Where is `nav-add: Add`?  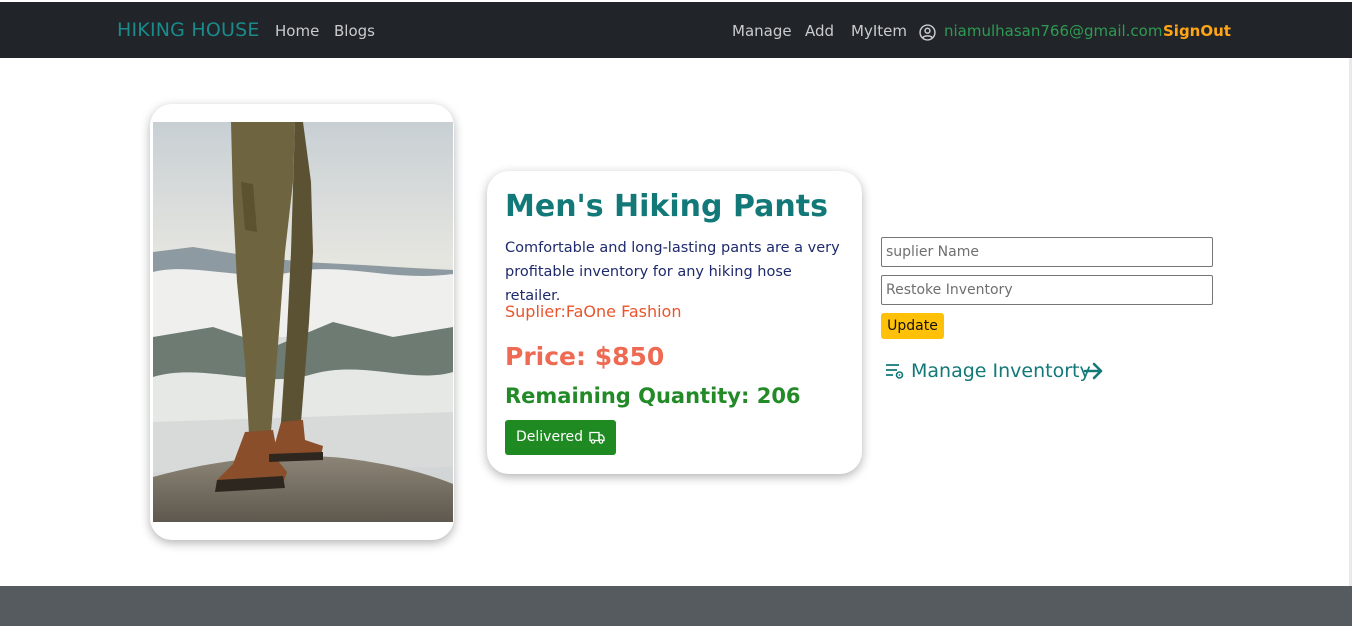 nav-add: Add is located at coordinates (819, 31).